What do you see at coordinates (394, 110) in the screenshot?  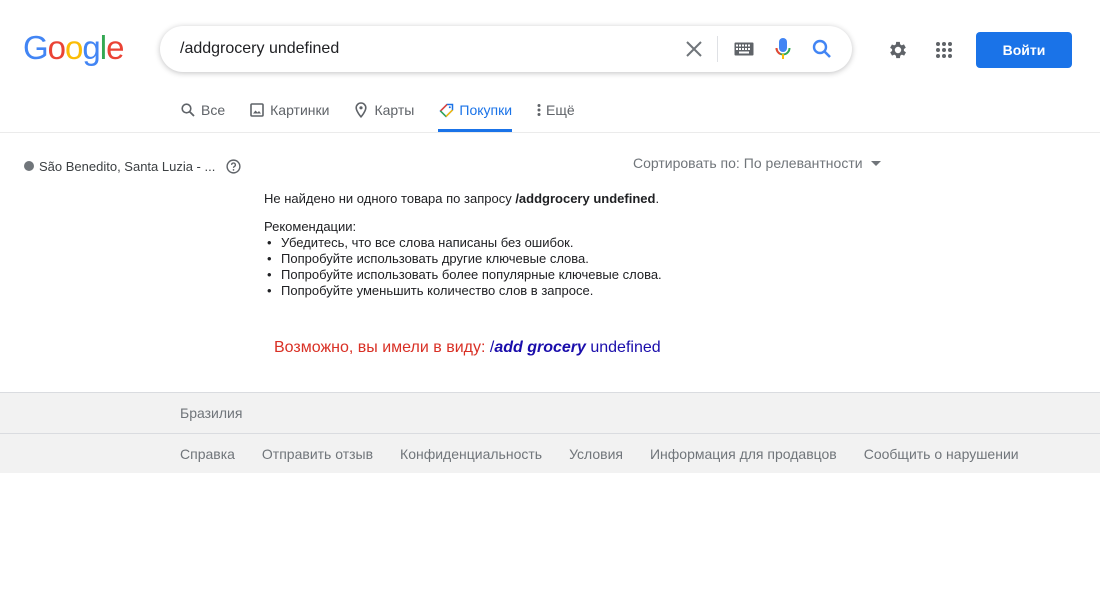 I see `tab-label: Карты` at bounding box center [394, 110].